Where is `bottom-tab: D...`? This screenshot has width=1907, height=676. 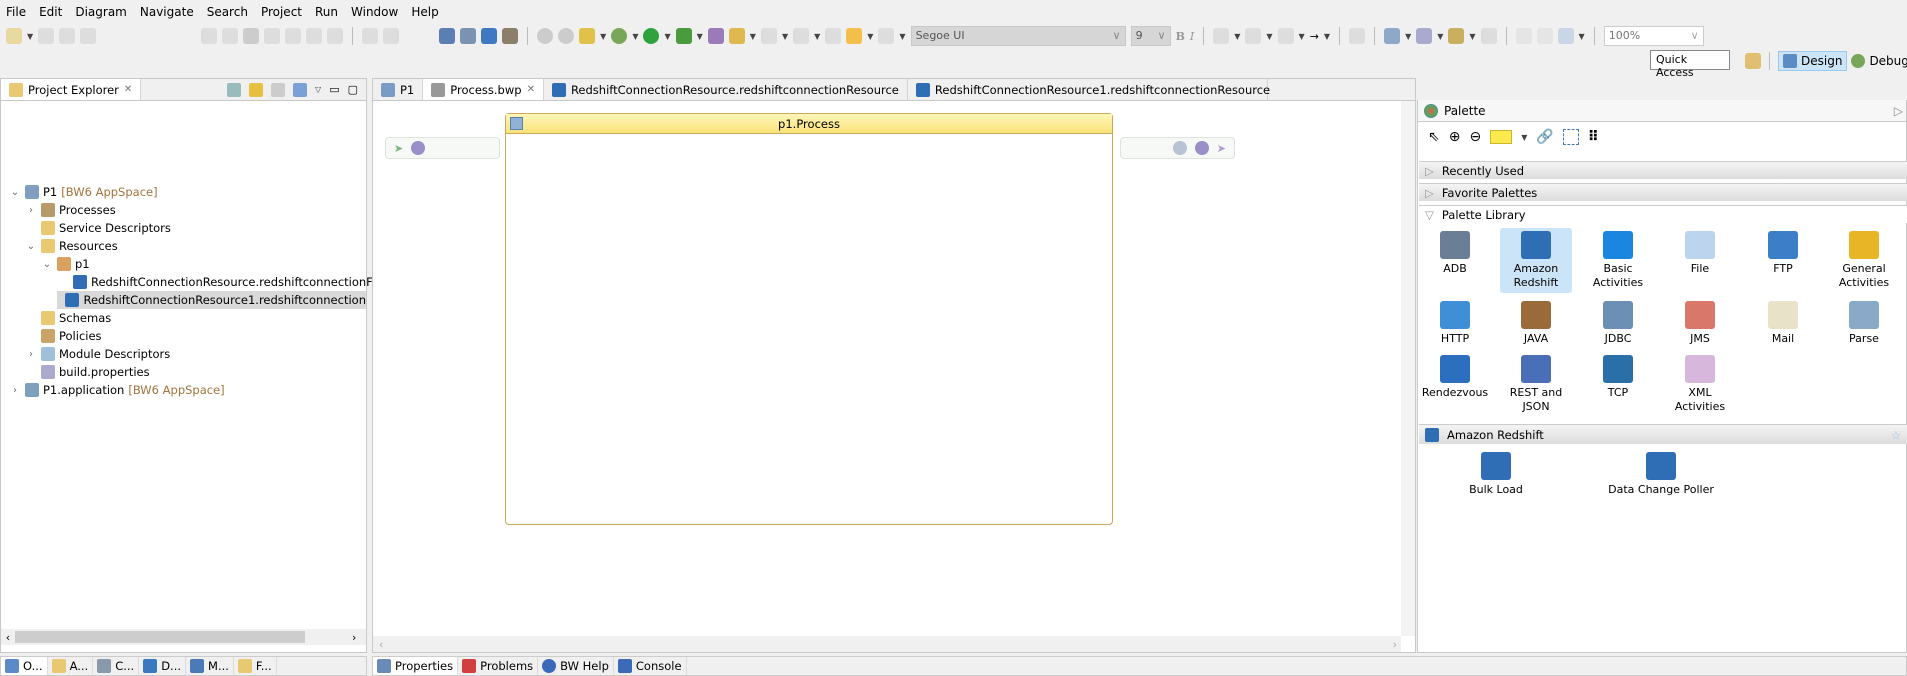
bottom-tab: D... is located at coordinates (163, 666).